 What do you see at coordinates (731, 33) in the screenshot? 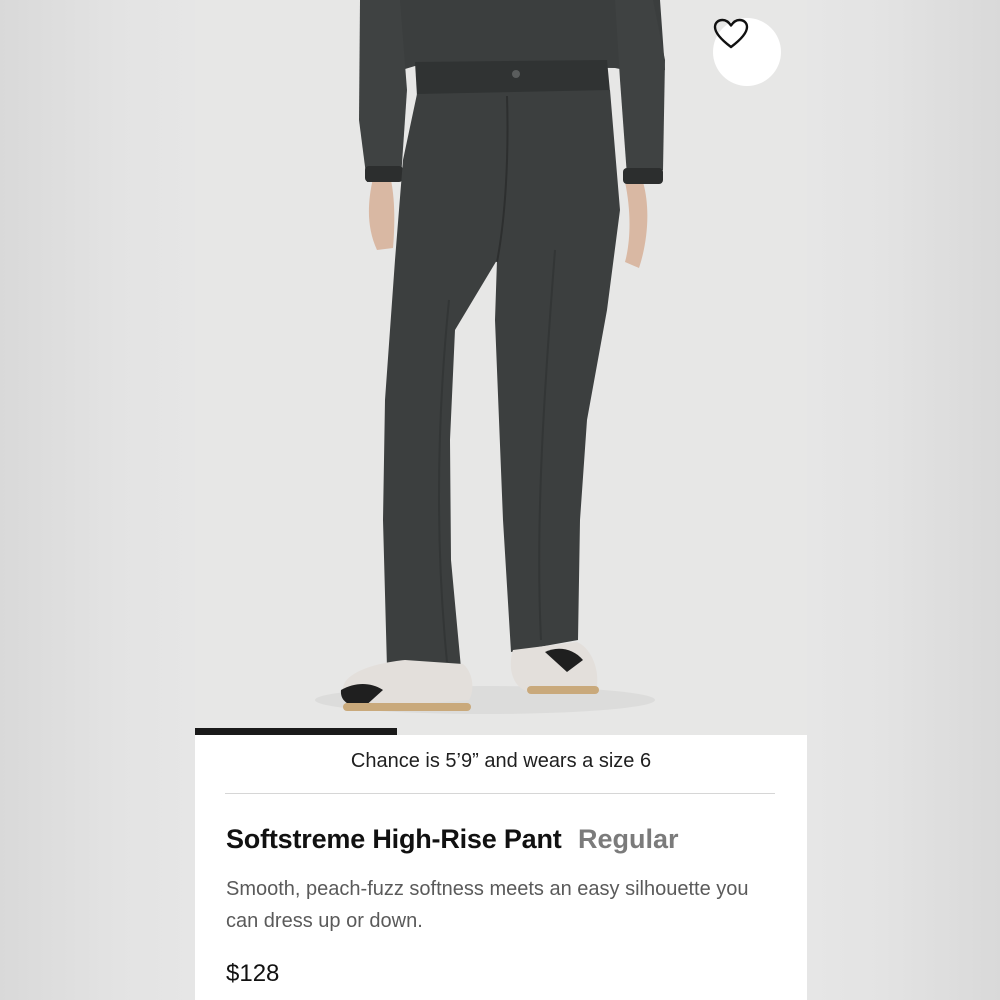
I see `heart-icon` at bounding box center [731, 33].